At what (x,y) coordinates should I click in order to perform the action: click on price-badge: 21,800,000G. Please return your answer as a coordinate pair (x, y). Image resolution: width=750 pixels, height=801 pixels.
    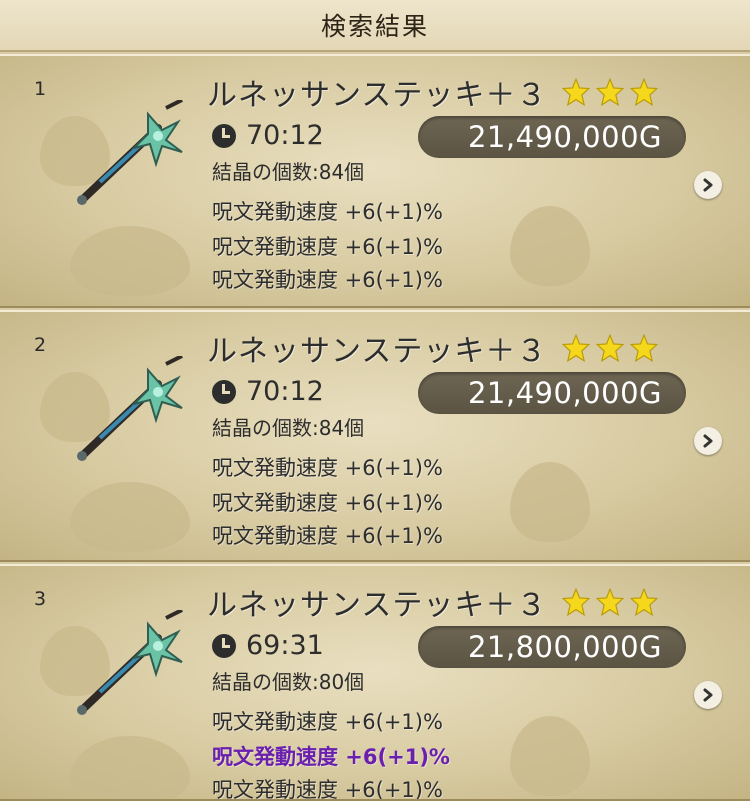
    Looking at the image, I should click on (552, 647).